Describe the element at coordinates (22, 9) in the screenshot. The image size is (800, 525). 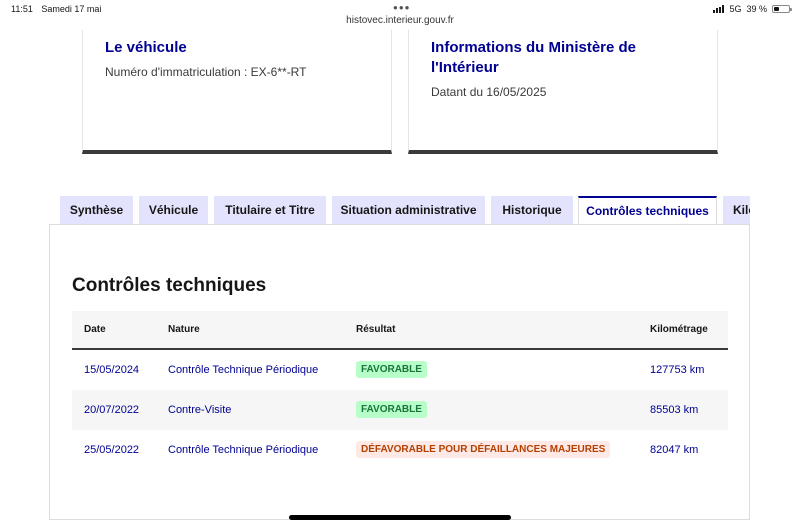
I see `status-time: 11:51` at that location.